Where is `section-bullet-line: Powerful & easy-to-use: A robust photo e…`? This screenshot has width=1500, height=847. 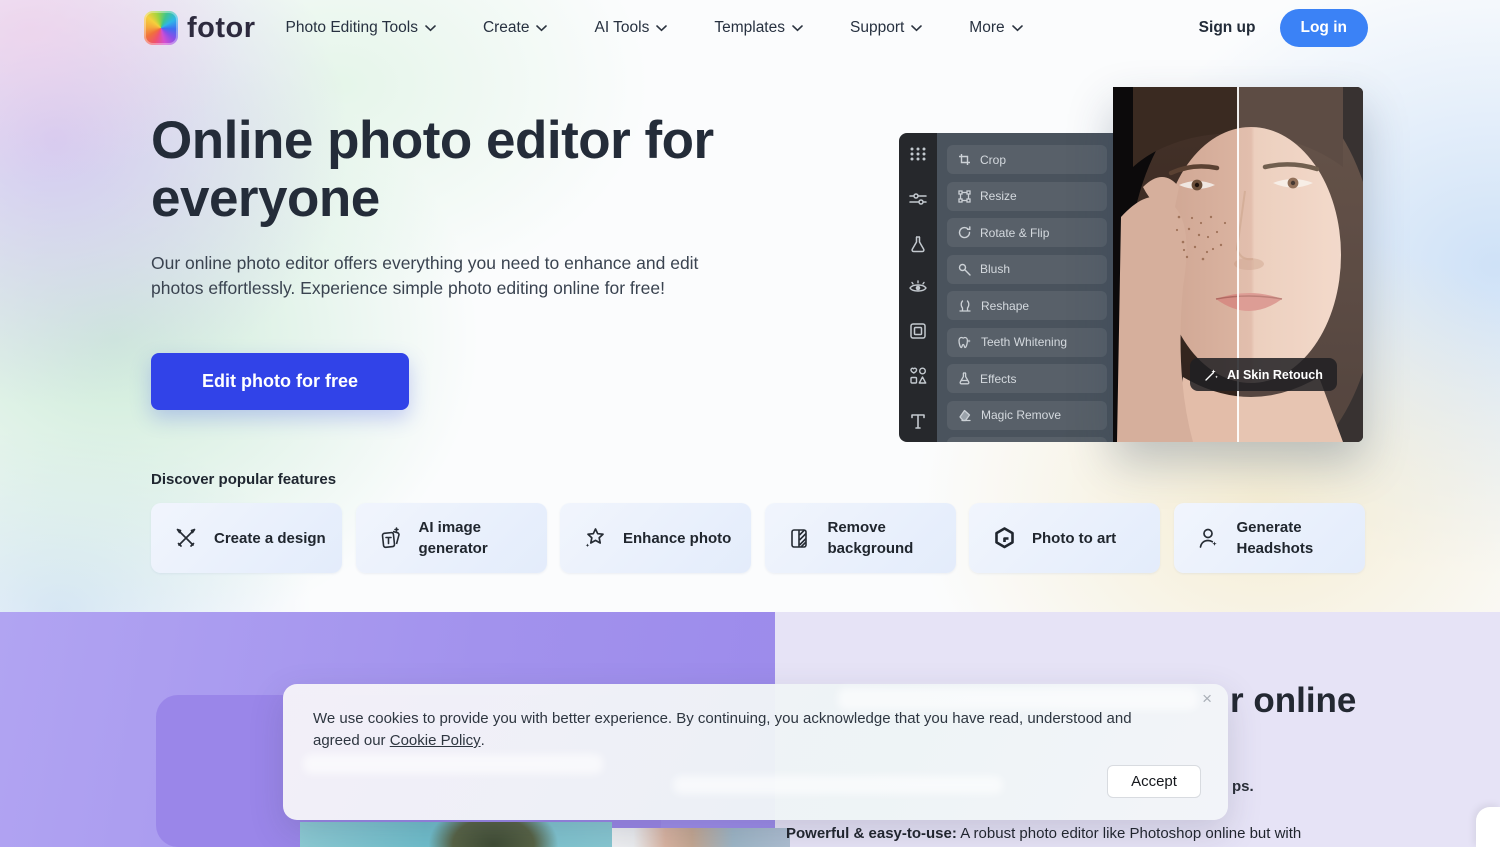
section-bullet-line: Powerful & easy-to-use: A robust photo e… is located at coordinates (1066, 834).